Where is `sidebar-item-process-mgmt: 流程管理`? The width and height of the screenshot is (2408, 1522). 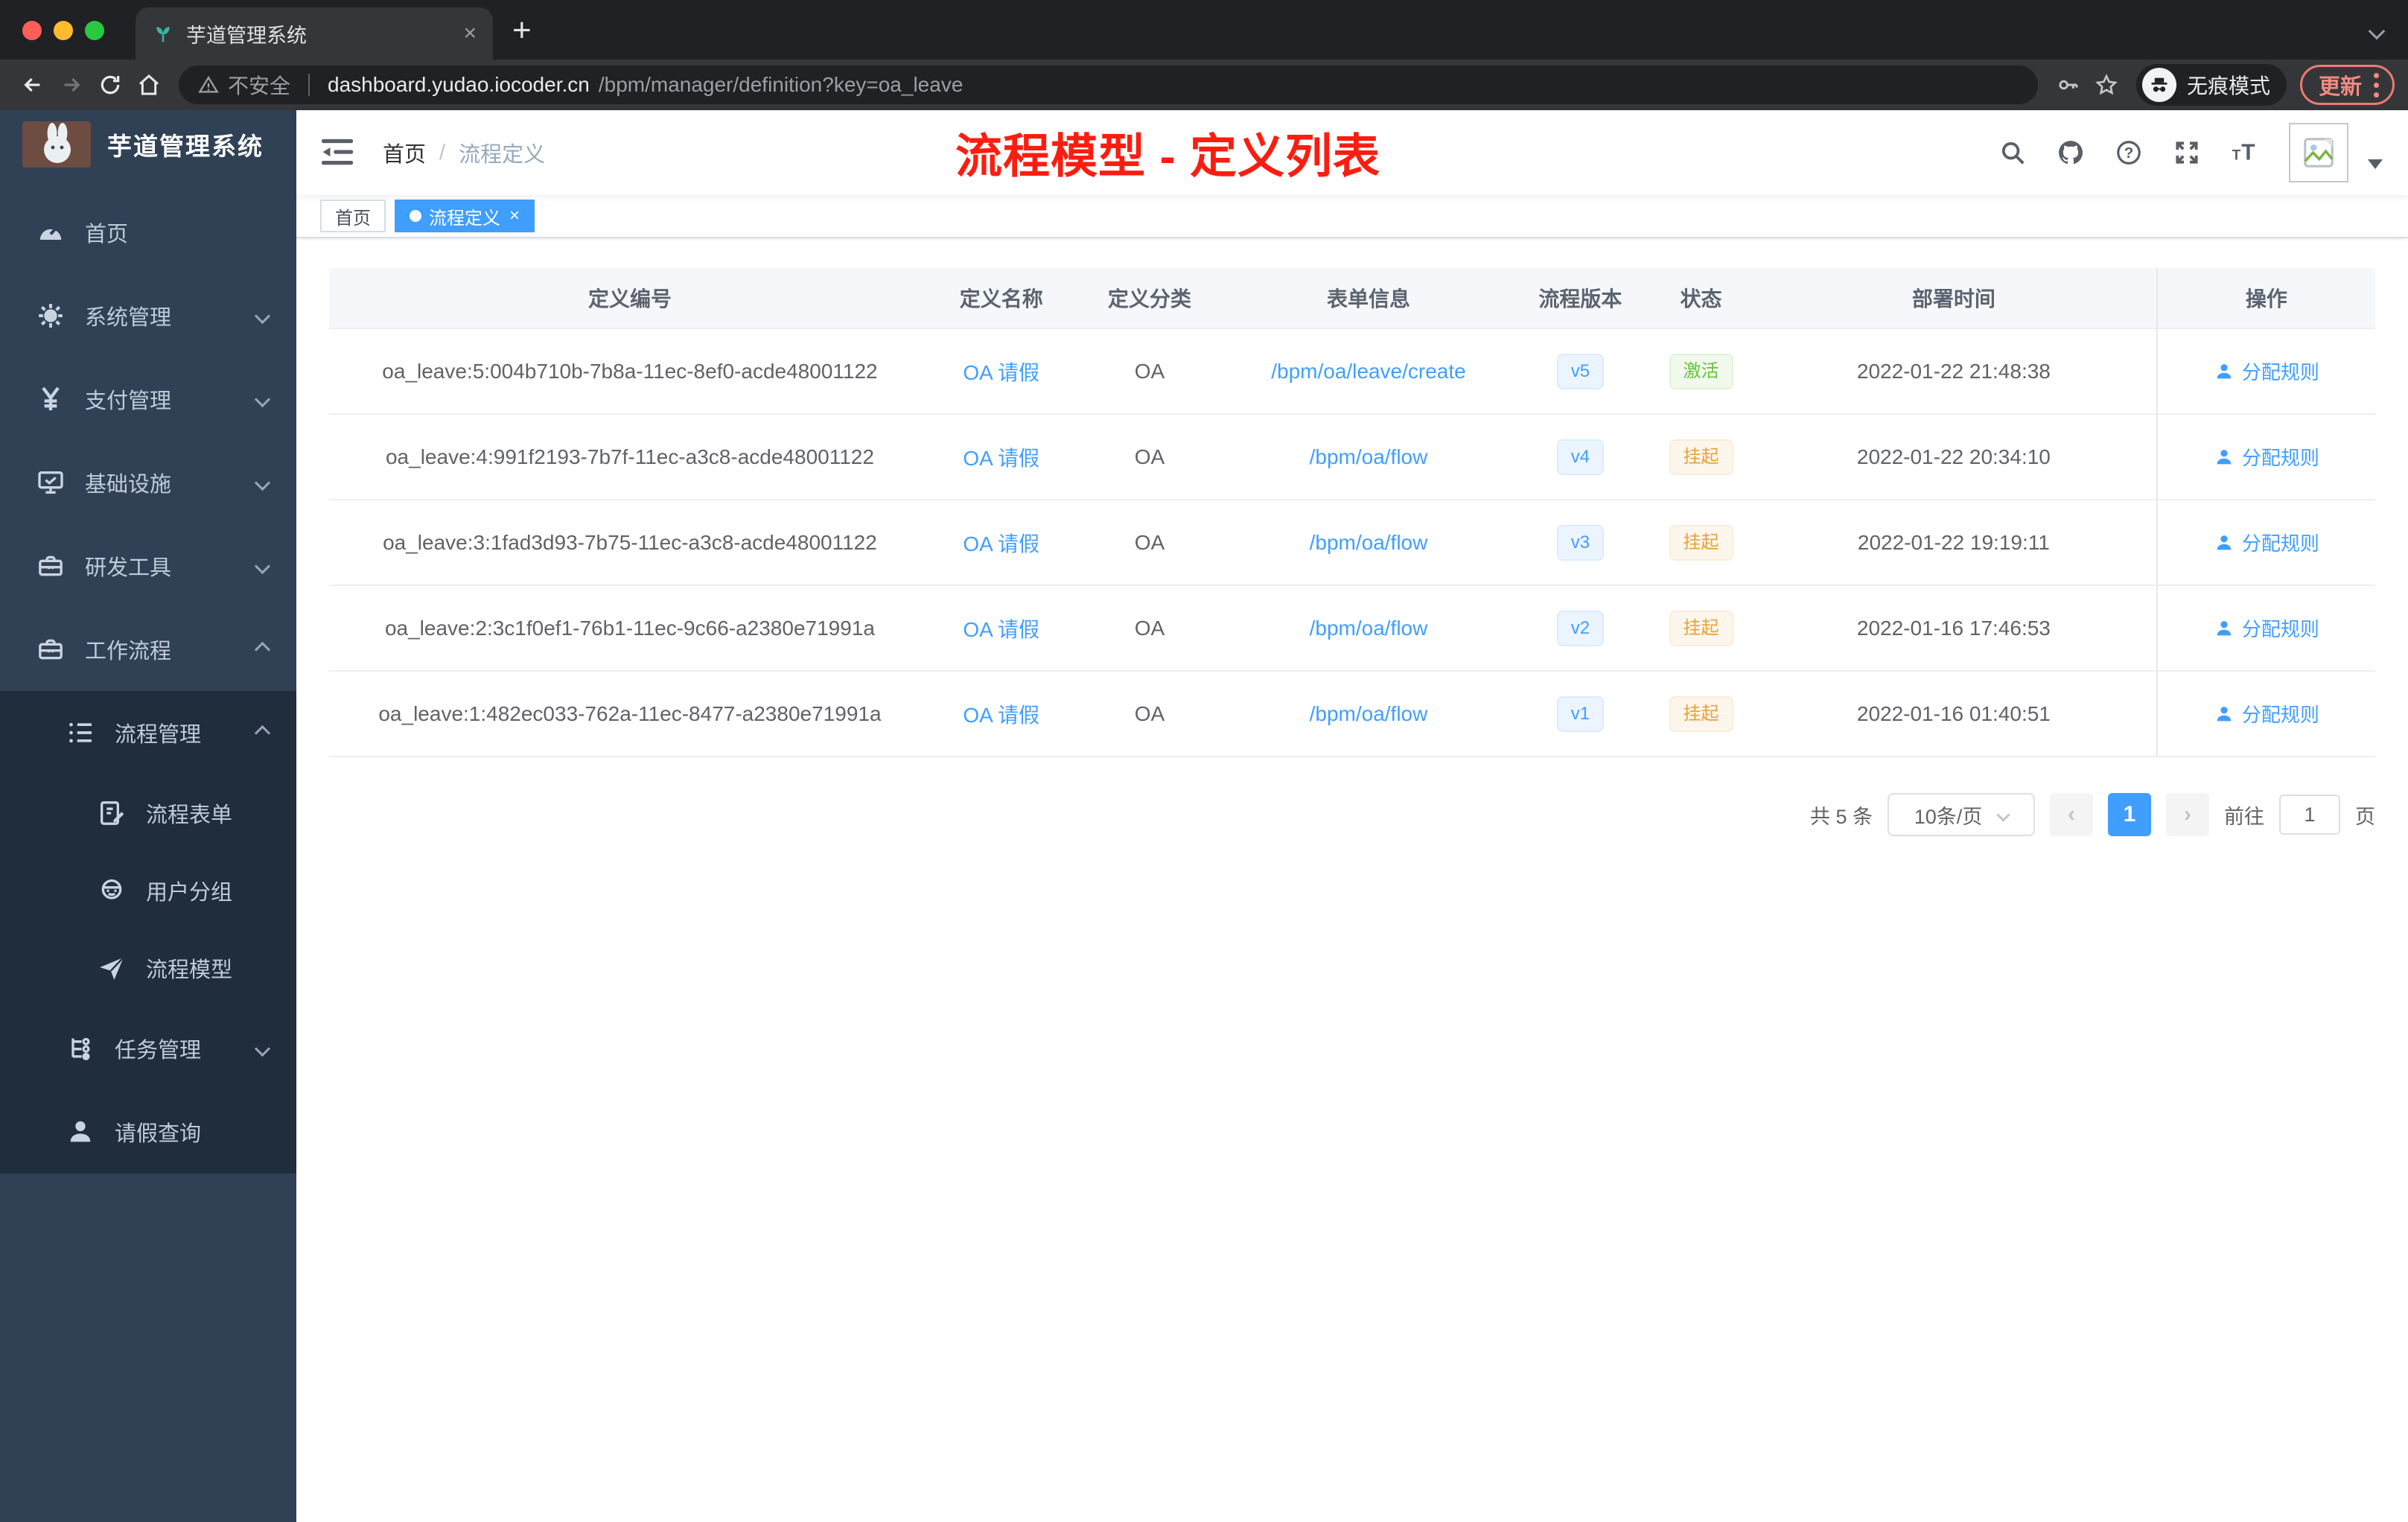 sidebar-item-process-mgmt: 流程管理 is located at coordinates (148, 732).